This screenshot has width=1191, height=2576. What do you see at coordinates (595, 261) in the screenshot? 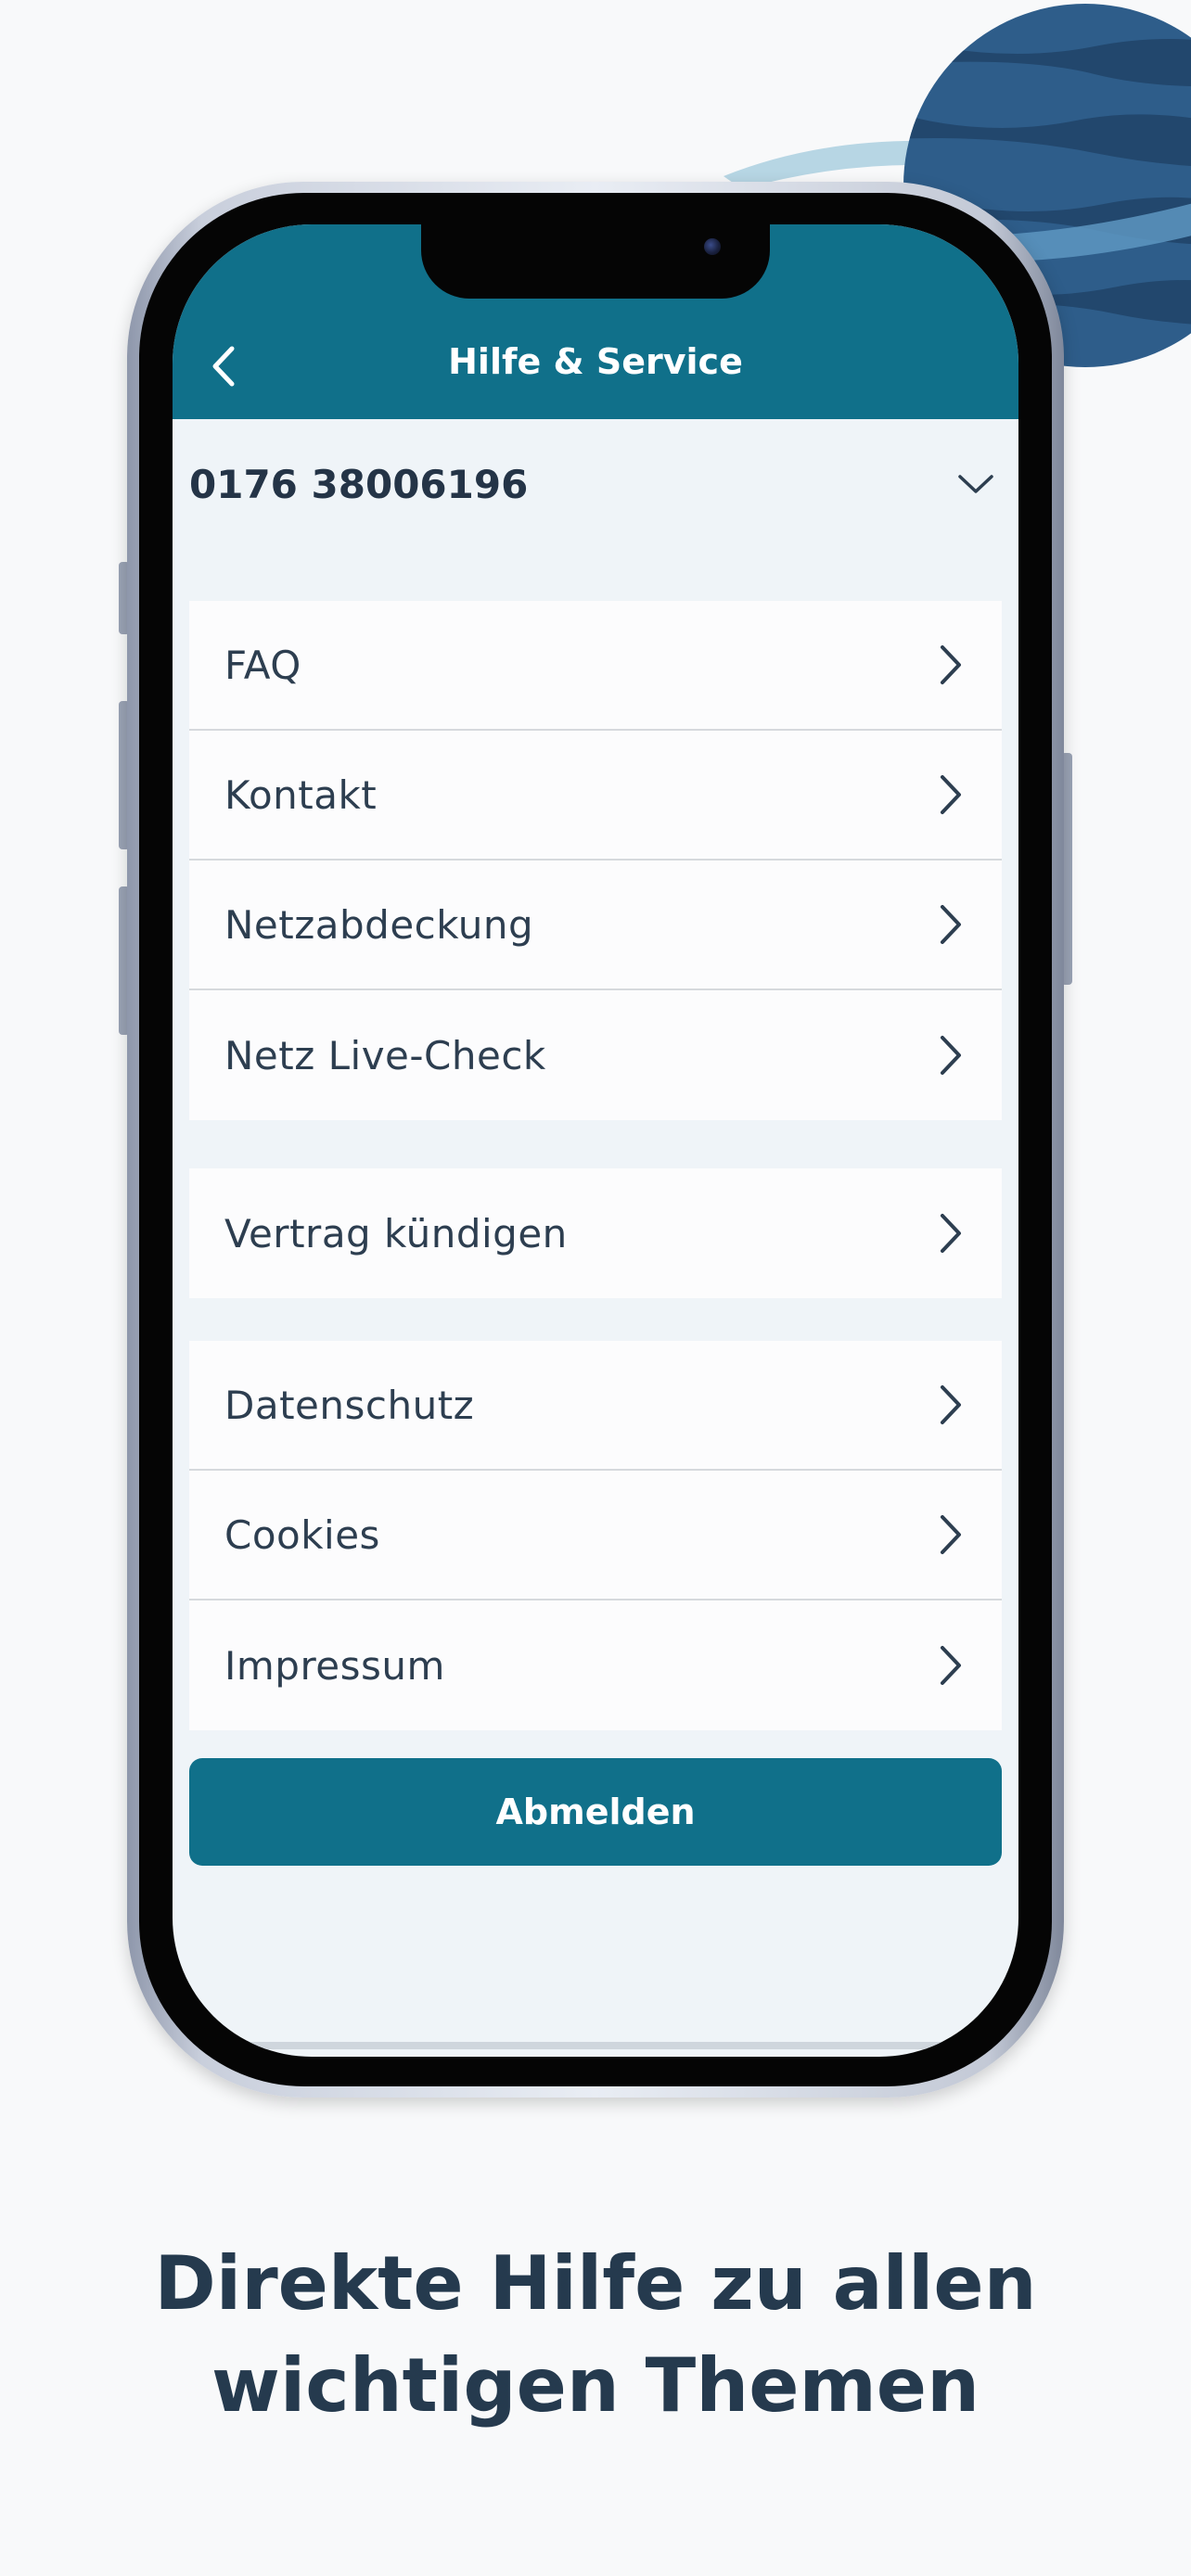
I see `phone-notch` at bounding box center [595, 261].